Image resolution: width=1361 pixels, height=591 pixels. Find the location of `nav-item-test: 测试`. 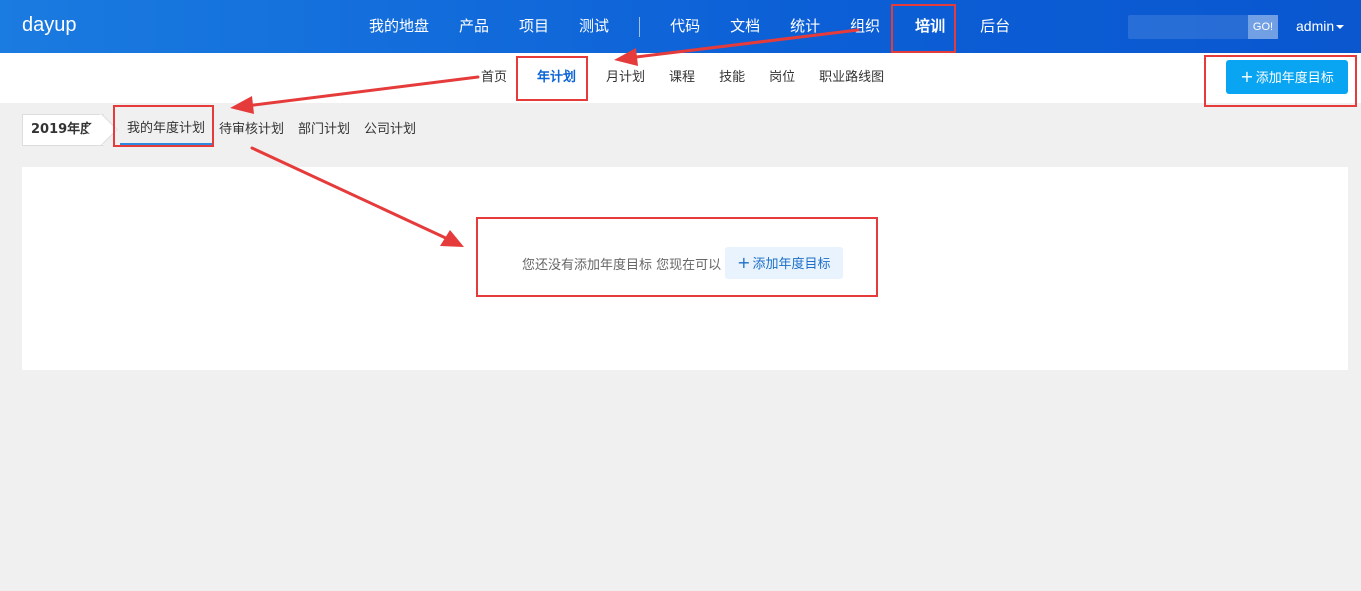

nav-item-test: 测试 is located at coordinates (594, 26).